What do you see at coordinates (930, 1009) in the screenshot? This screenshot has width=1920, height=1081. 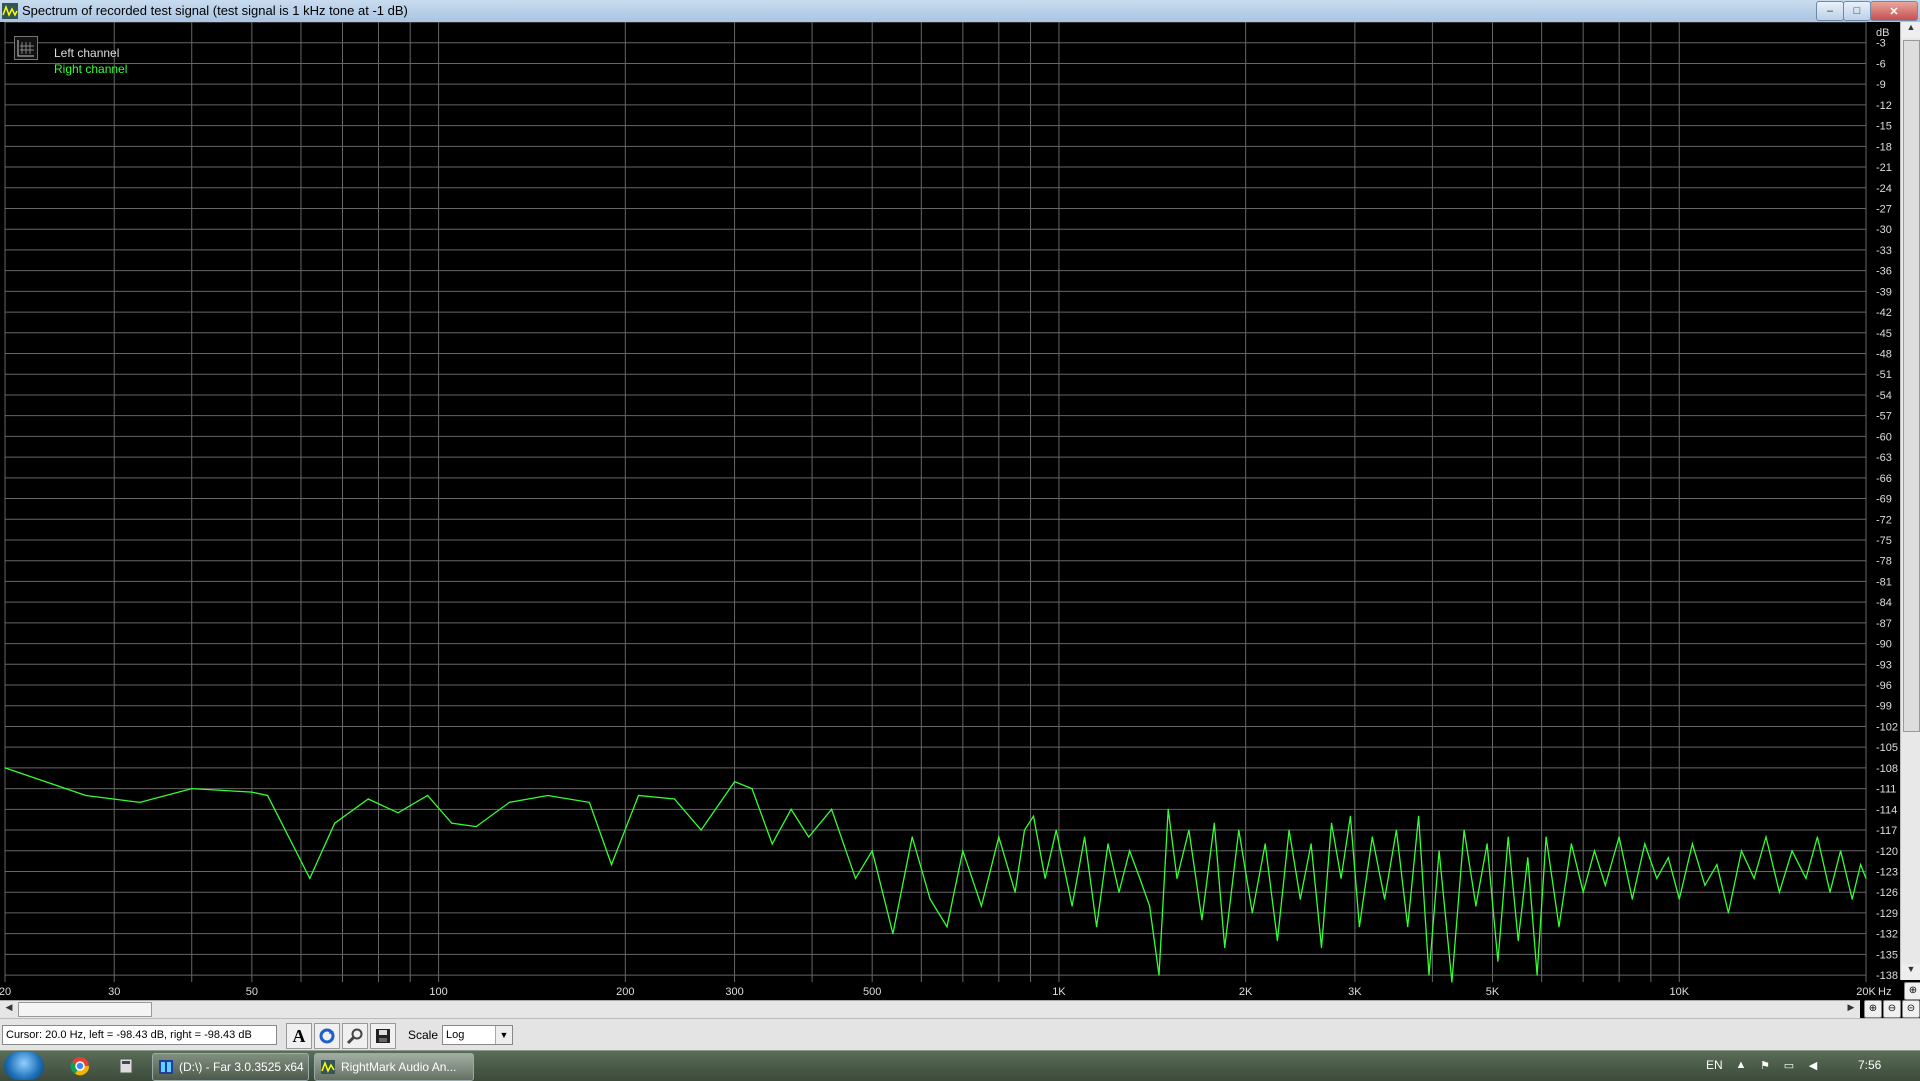 I see `horizontal-scrollbar: ◀ ▶` at bounding box center [930, 1009].